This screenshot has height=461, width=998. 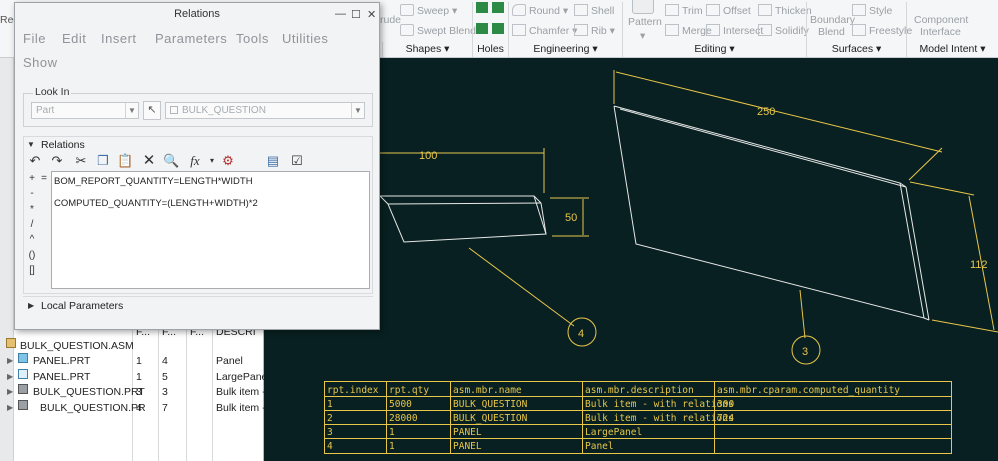 What do you see at coordinates (737, 11) in the screenshot?
I see `offset-label: Offset` at bounding box center [737, 11].